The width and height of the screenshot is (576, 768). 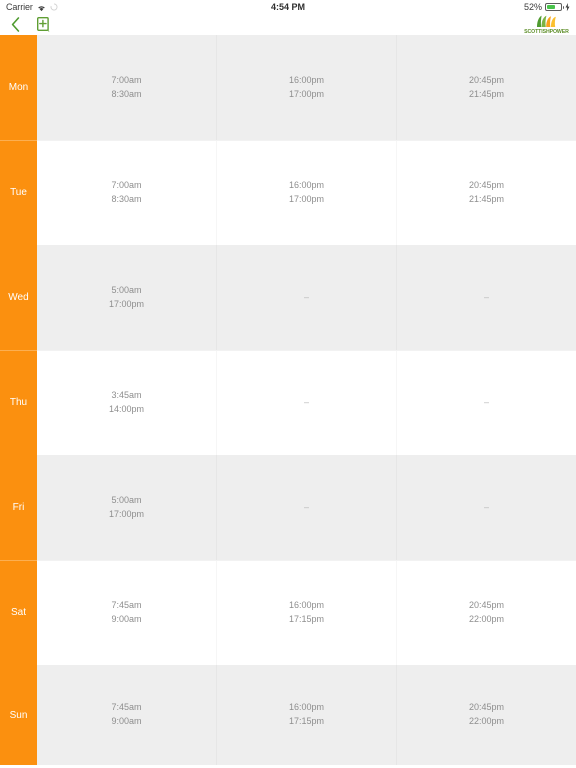 I want to click on day-label-thu: Thu, so click(x=18, y=402).